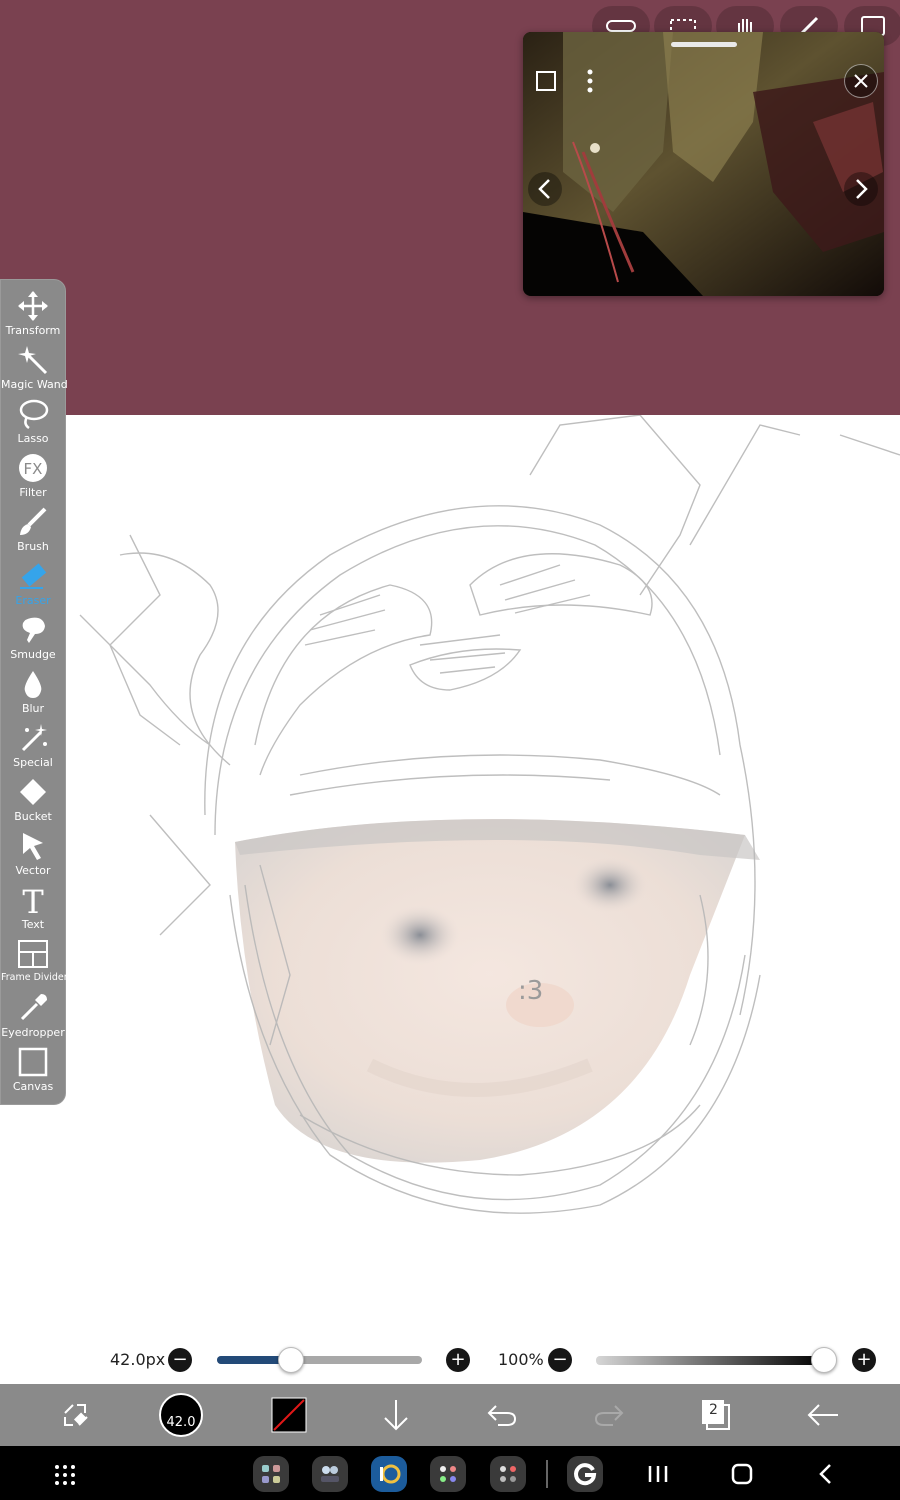  What do you see at coordinates (560, 1360) in the screenshot?
I see `opacity-decrease-button: −` at bounding box center [560, 1360].